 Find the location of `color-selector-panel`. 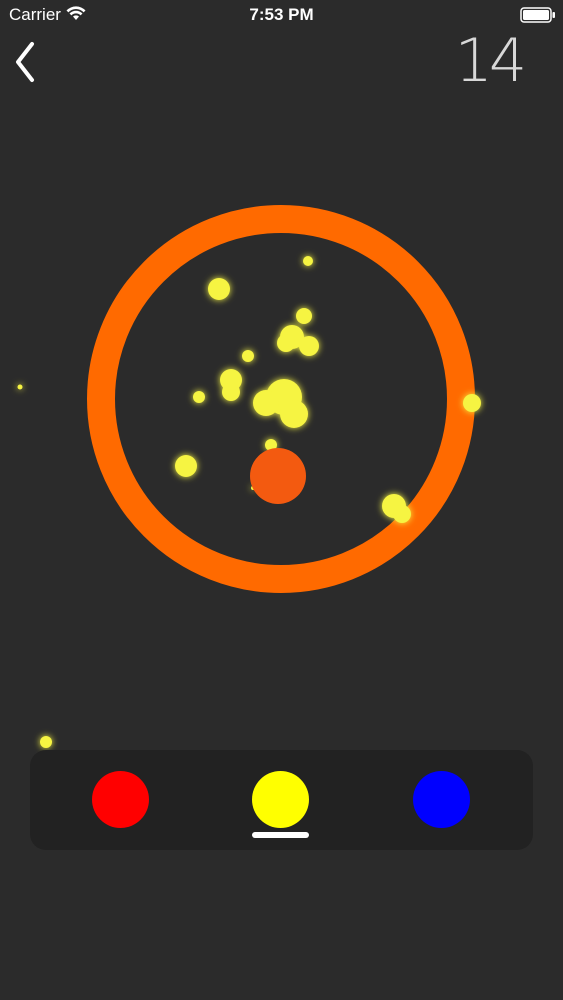

color-selector-panel is located at coordinates (281, 800).